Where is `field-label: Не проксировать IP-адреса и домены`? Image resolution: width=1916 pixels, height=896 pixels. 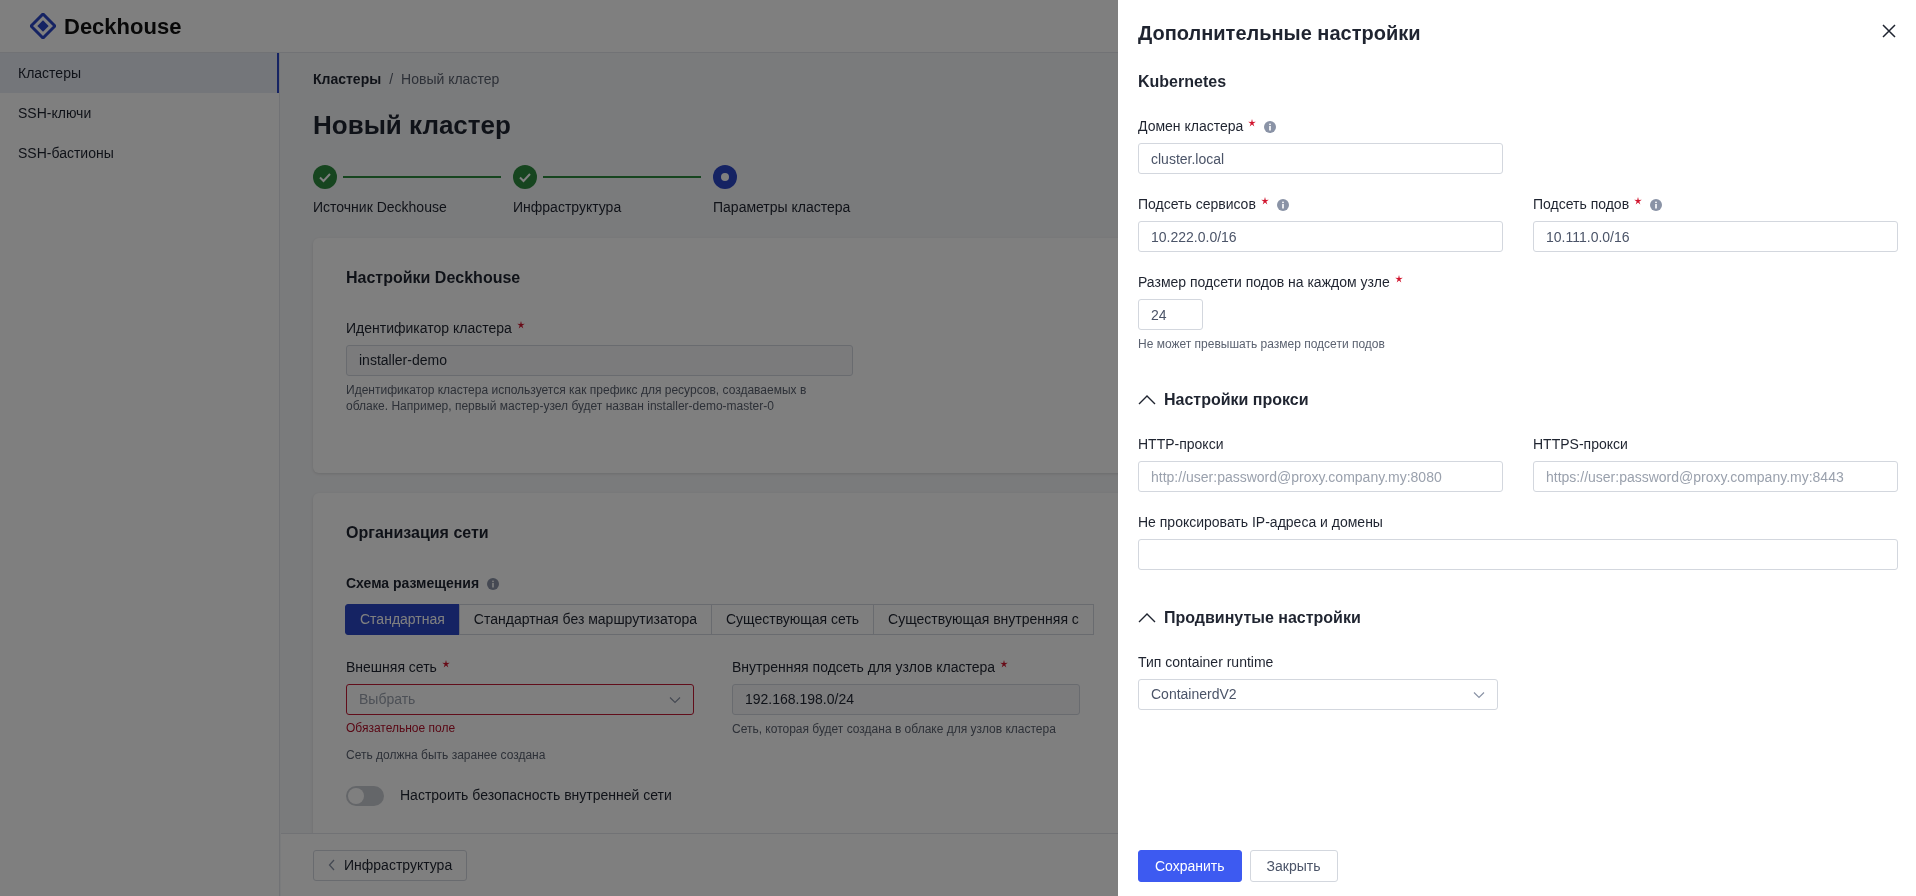 field-label: Не проксировать IP-адреса и домены is located at coordinates (1260, 522).